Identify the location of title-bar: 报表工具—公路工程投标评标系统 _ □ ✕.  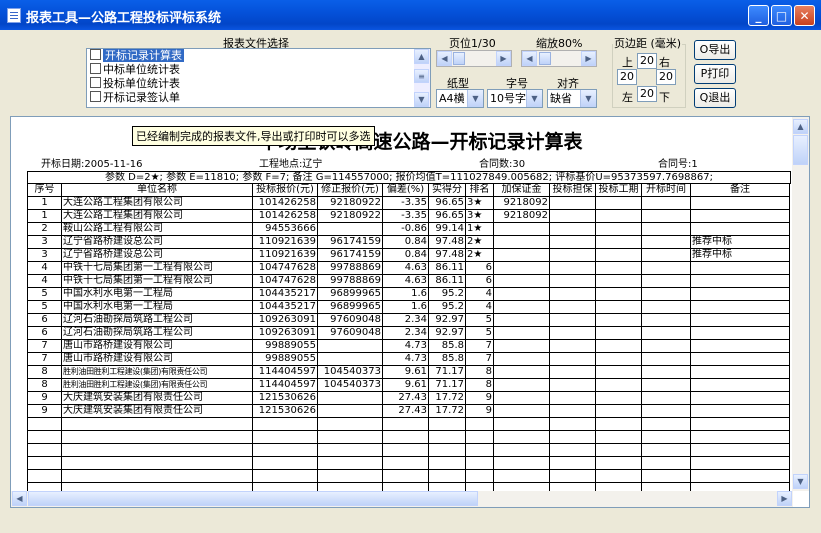
(410, 15).